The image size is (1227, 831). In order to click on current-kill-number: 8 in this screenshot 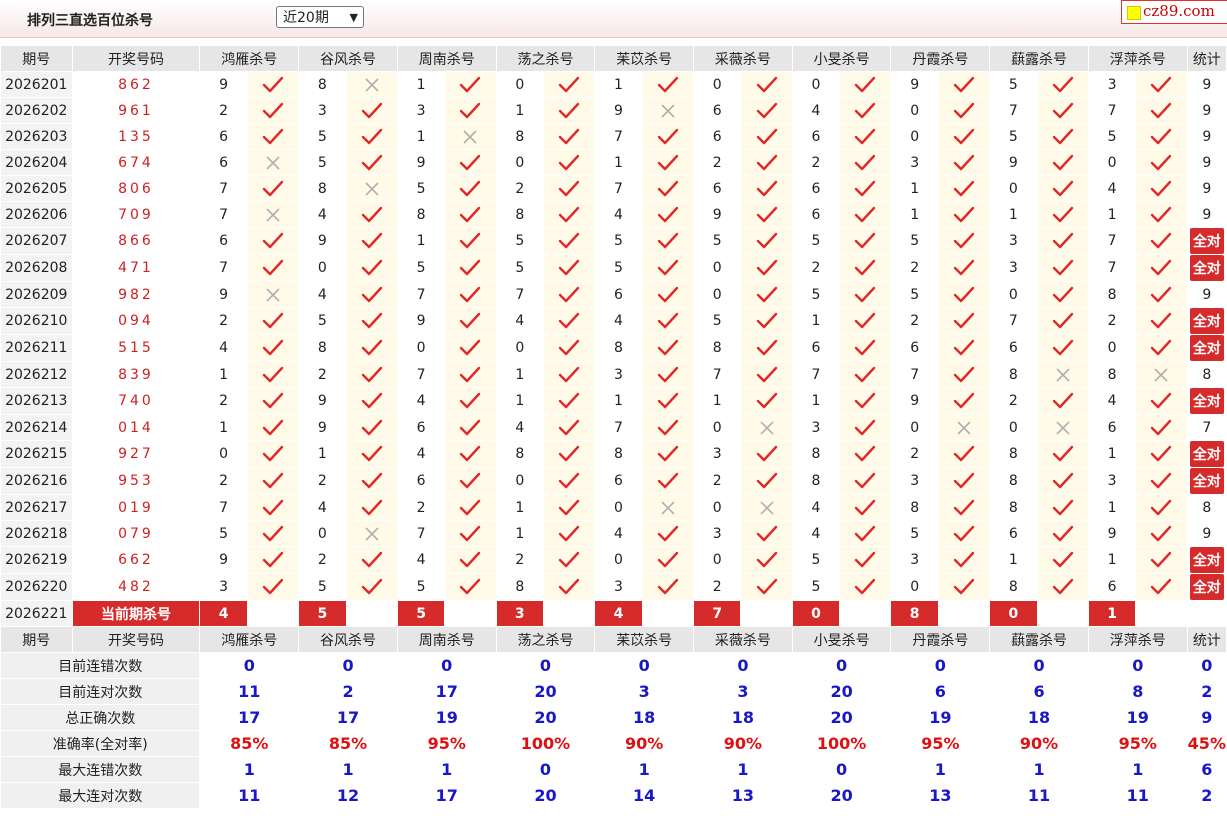, I will do `click(914, 613)`.